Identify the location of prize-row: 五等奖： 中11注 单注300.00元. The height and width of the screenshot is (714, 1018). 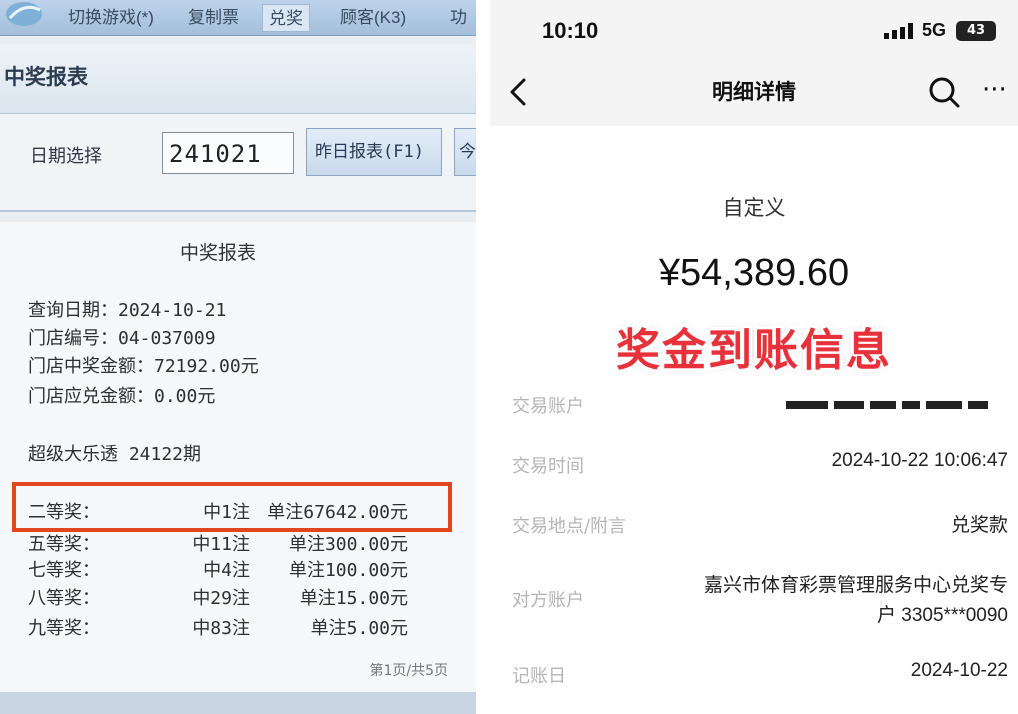
(223, 544).